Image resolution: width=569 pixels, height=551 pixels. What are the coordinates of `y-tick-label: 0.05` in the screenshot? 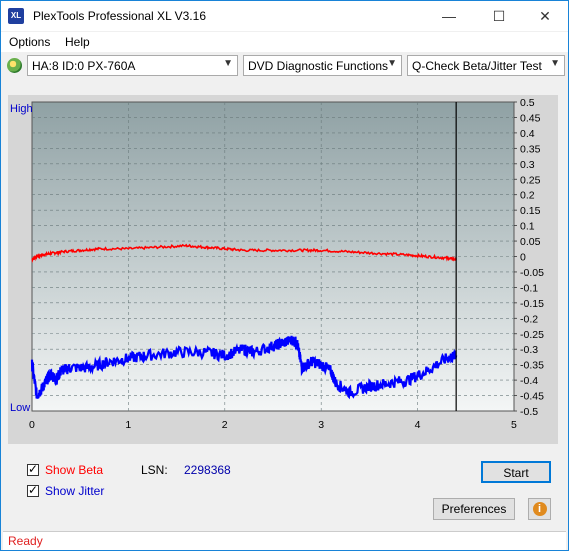 It's located at (530, 242).